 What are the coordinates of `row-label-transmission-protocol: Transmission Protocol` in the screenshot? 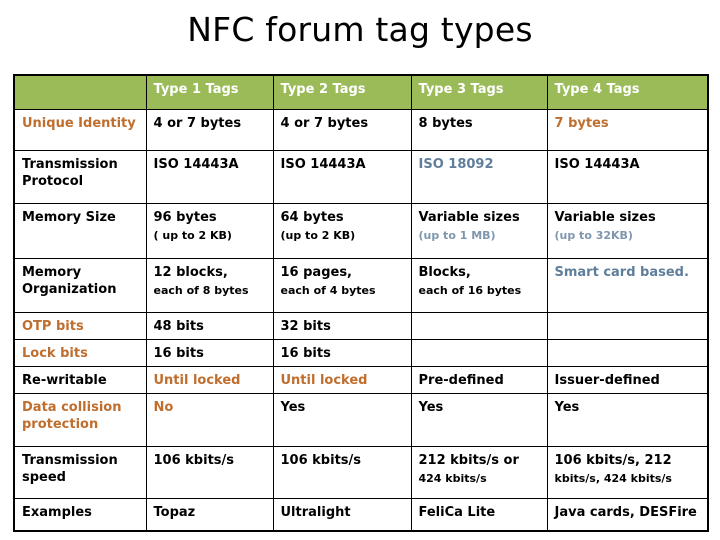 It's located at (80, 177).